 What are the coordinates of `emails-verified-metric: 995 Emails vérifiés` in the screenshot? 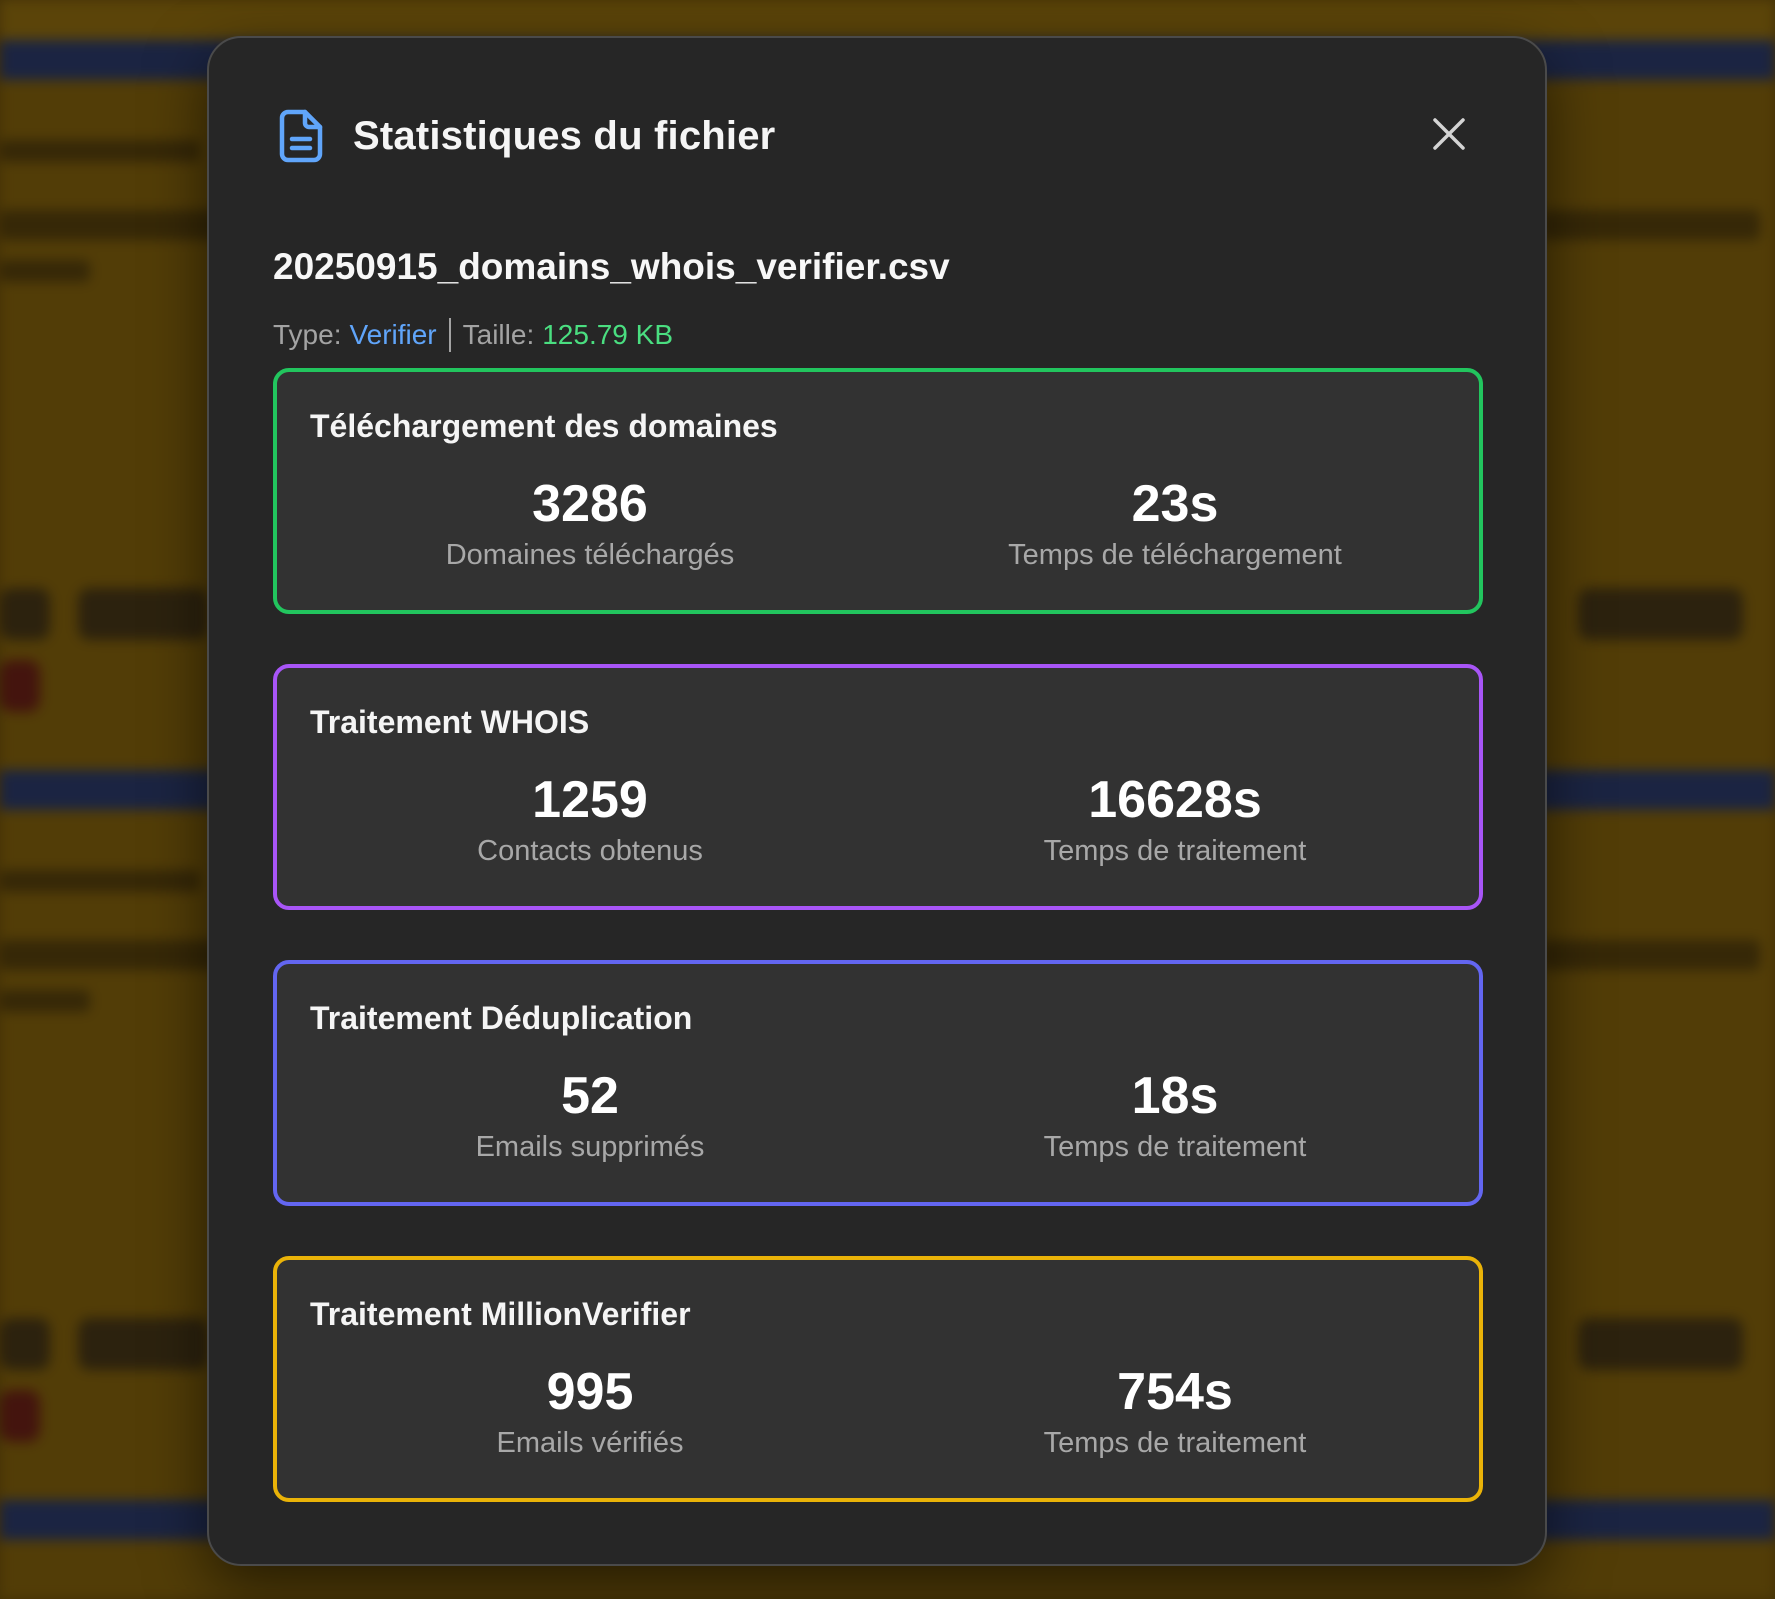 It's located at (590, 1411).